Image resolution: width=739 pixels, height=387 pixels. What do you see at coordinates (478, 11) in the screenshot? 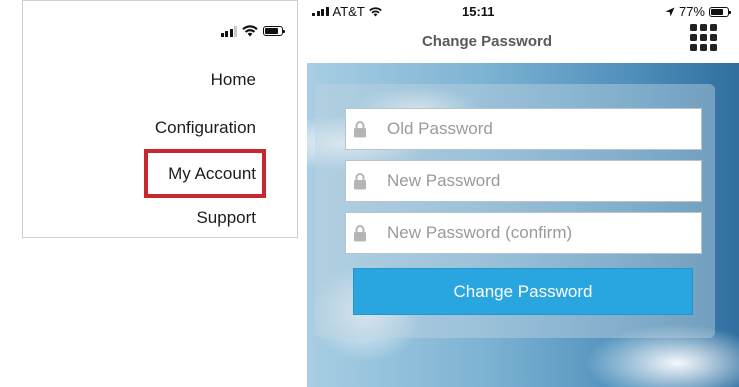
I see `clock: 15:11` at bounding box center [478, 11].